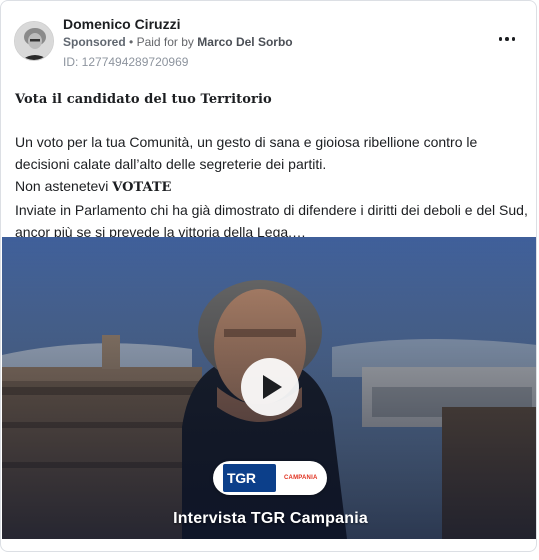 Image resolution: width=539 pixels, height=560 pixels. Describe the element at coordinates (143, 99) in the screenshot. I see `post-headline: Vota il candidato del tuo Territorio` at that location.